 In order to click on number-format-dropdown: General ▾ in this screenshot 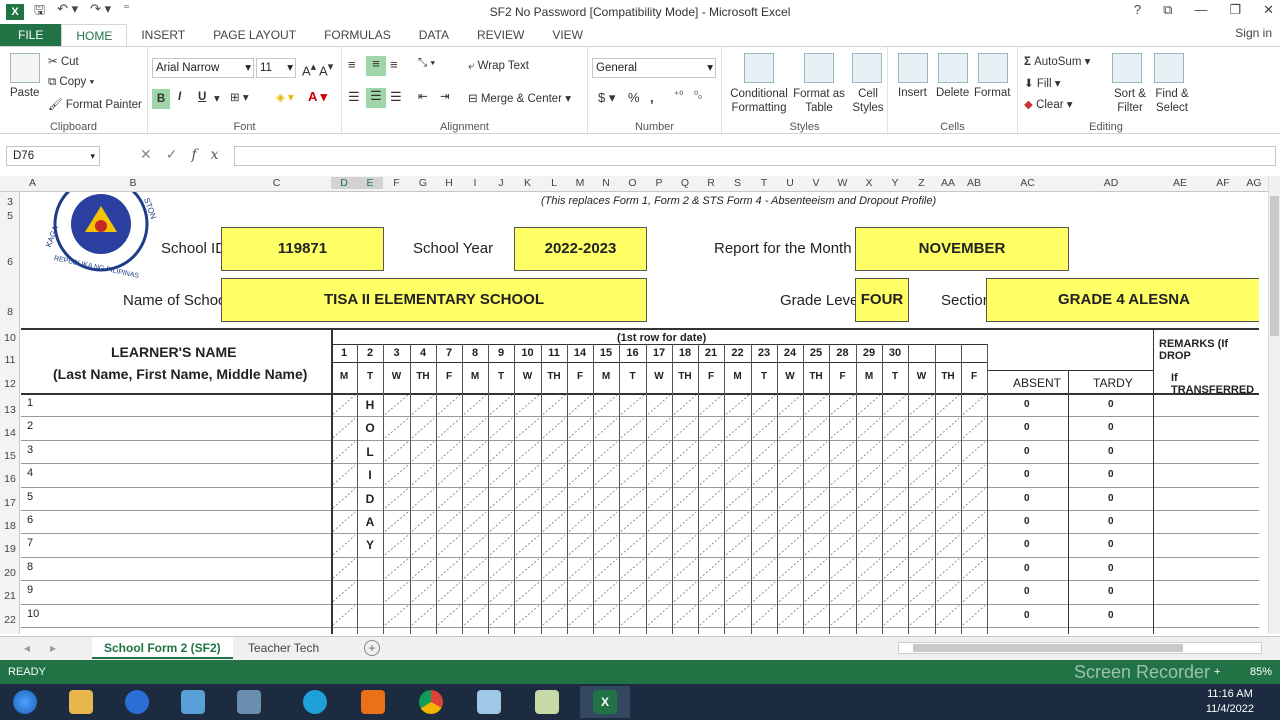, I will do `click(654, 68)`.